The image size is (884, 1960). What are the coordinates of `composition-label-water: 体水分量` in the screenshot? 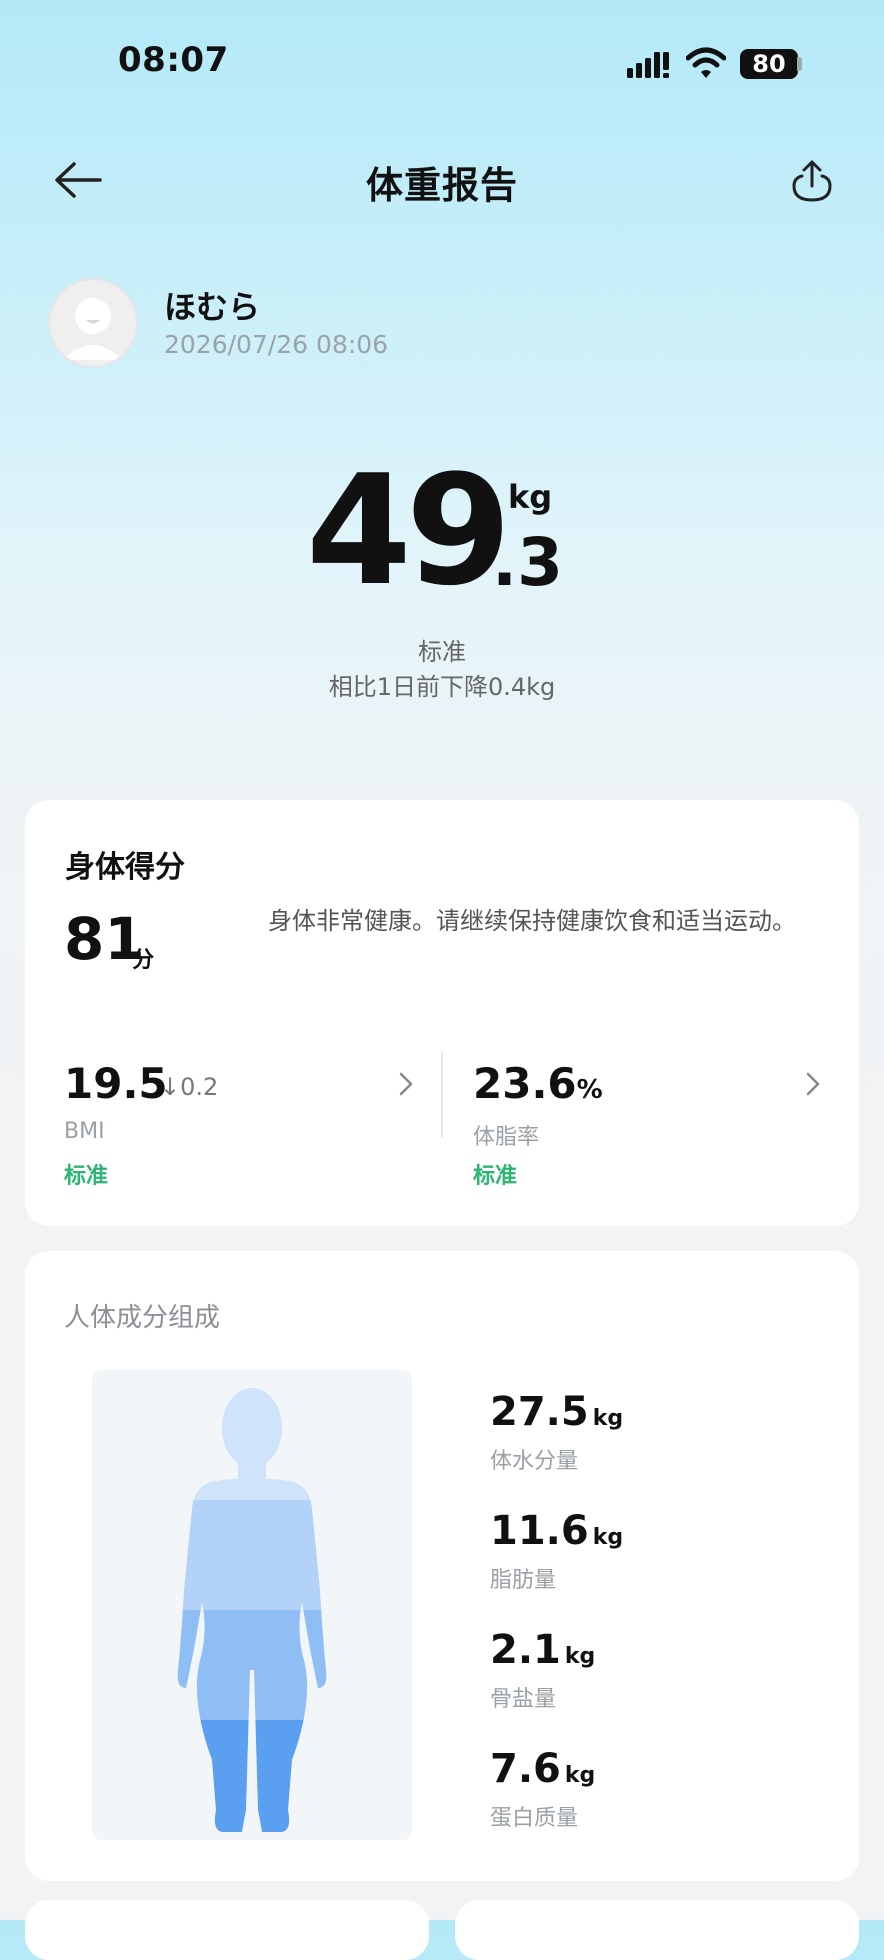 It's located at (534, 1461).